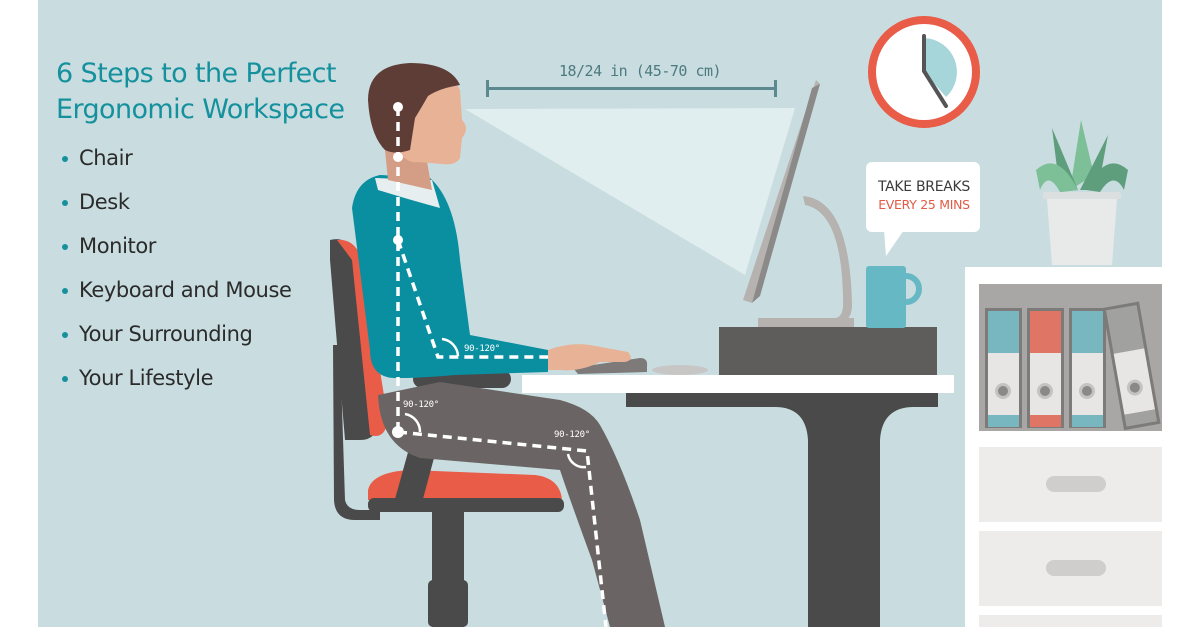 The height and width of the screenshot is (627, 1200). Describe the element at coordinates (104, 202) in the screenshot. I see `step-label: Desk` at that location.